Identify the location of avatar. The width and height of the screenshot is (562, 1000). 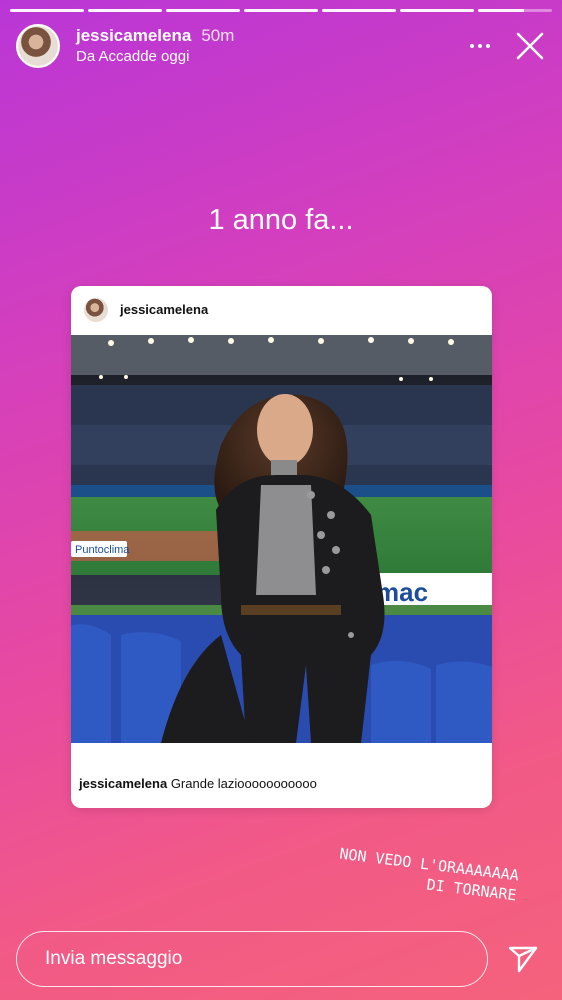
(38, 46).